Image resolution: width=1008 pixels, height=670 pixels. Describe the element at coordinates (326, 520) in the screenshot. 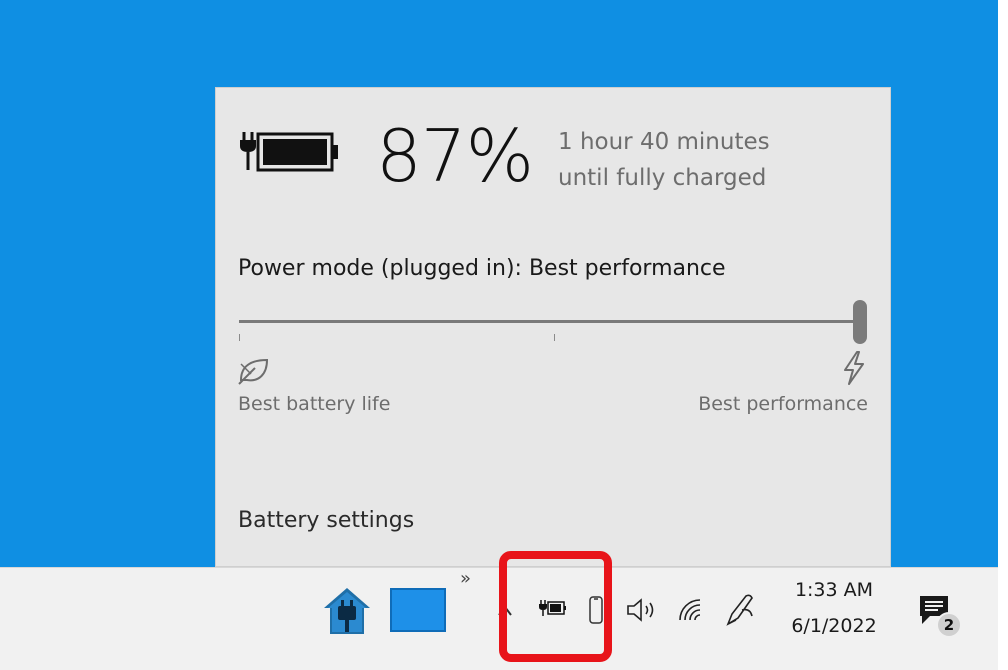

I see `battery-settings-link: Battery settings` at that location.